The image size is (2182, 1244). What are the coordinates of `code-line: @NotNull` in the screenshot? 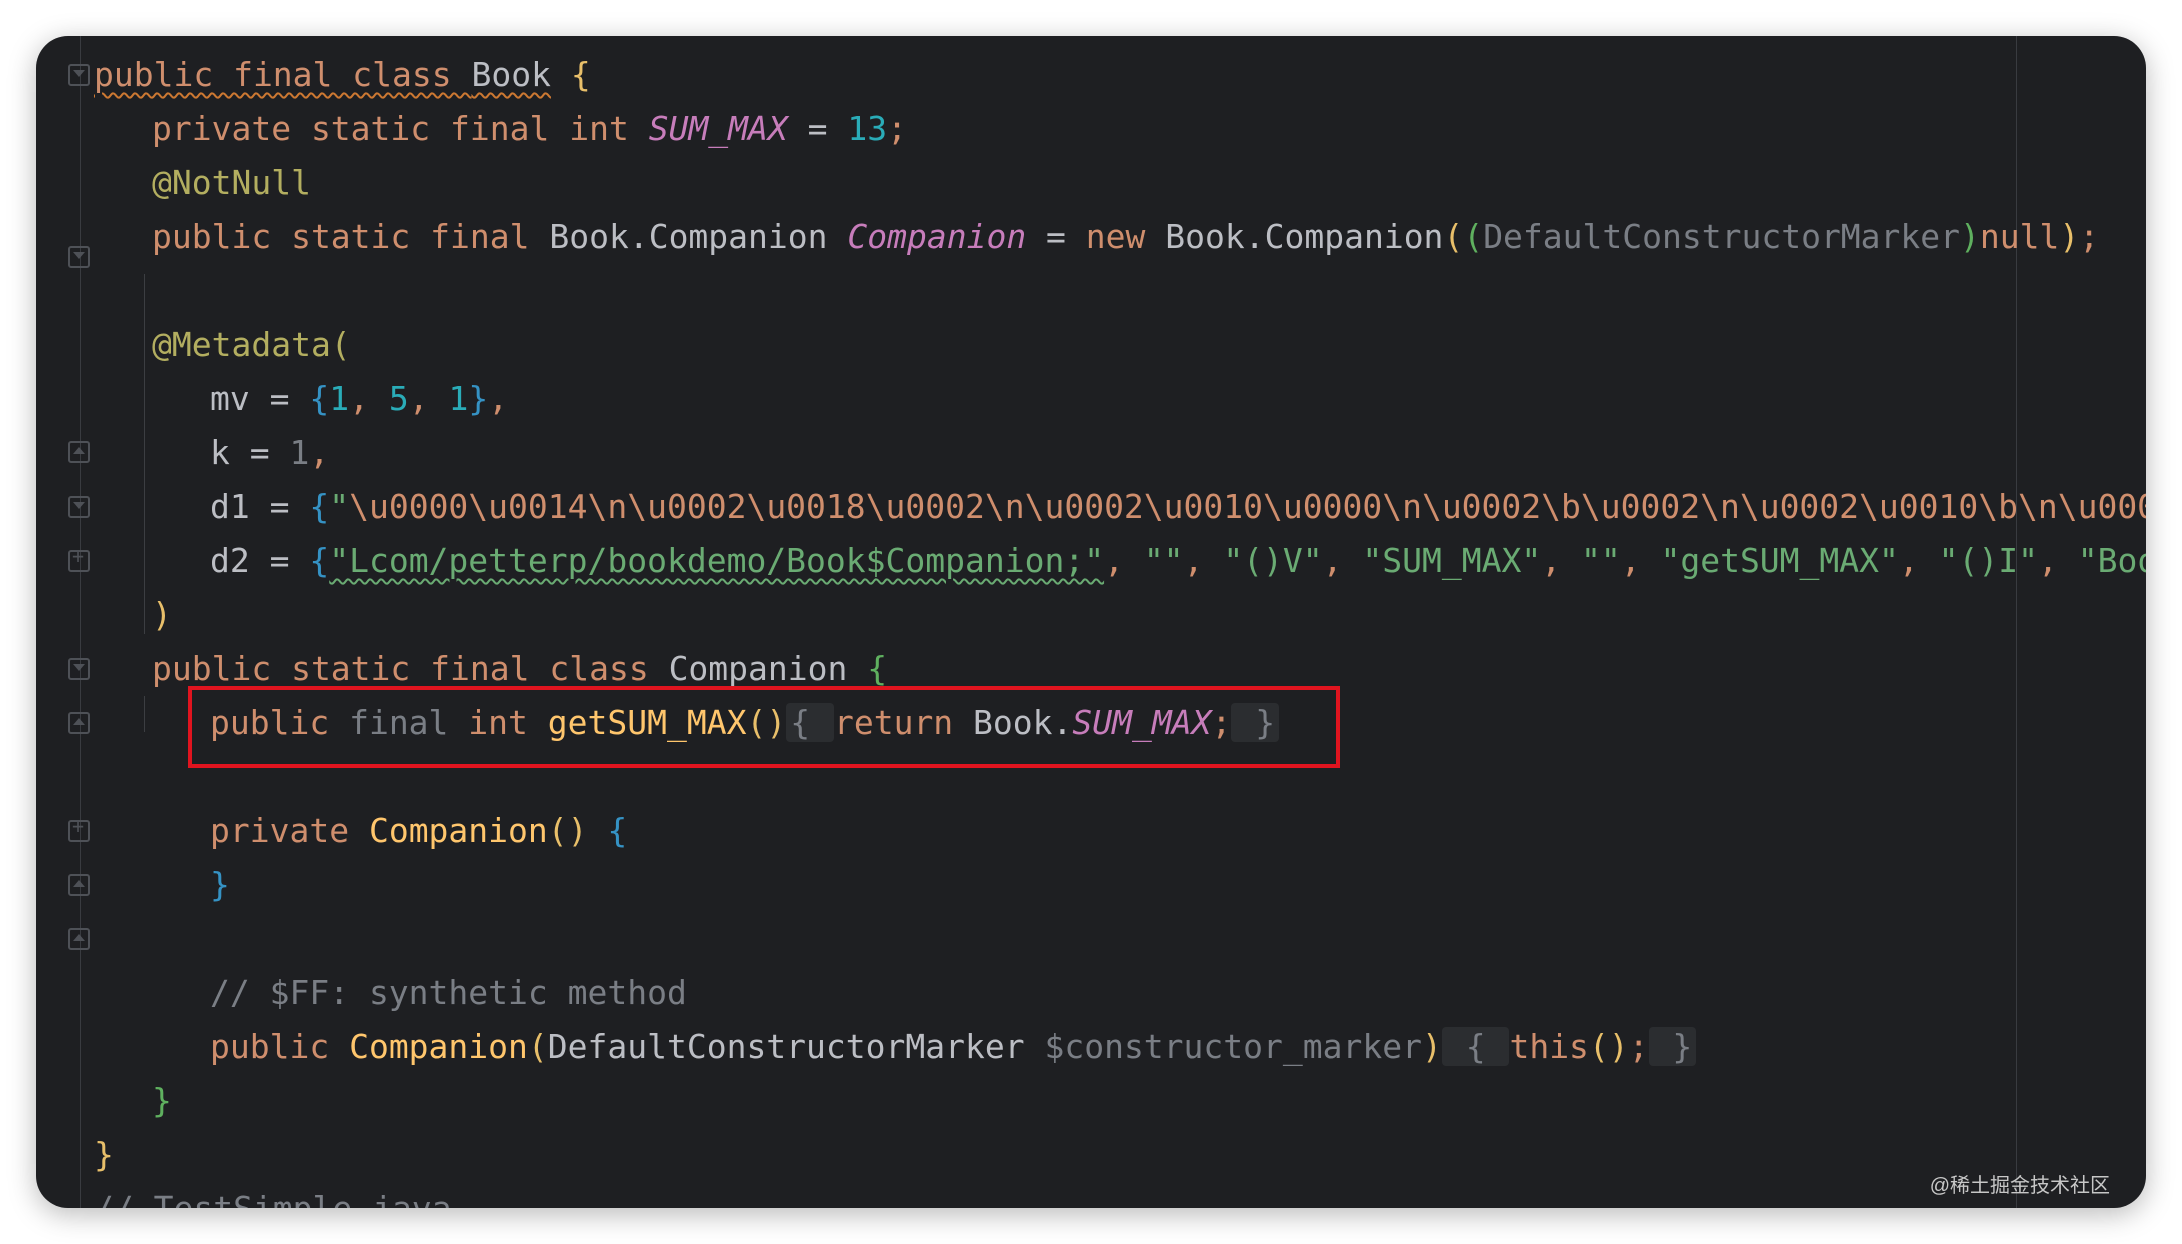 It's located at (231, 183).